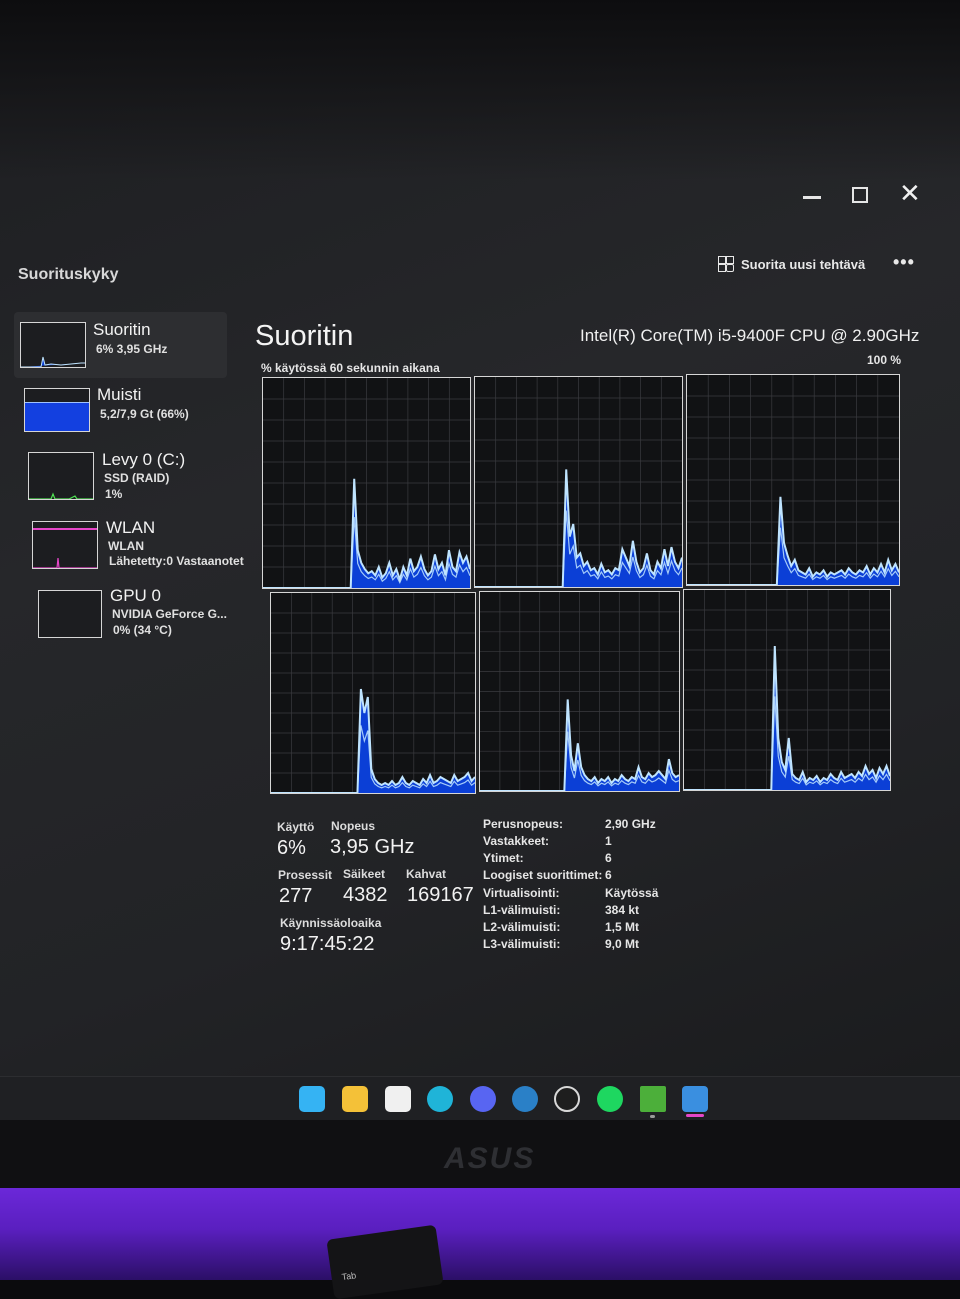 This screenshot has height=1299, width=960. What do you see at coordinates (305, 875) in the screenshot?
I see `processes-label: Prosessit` at bounding box center [305, 875].